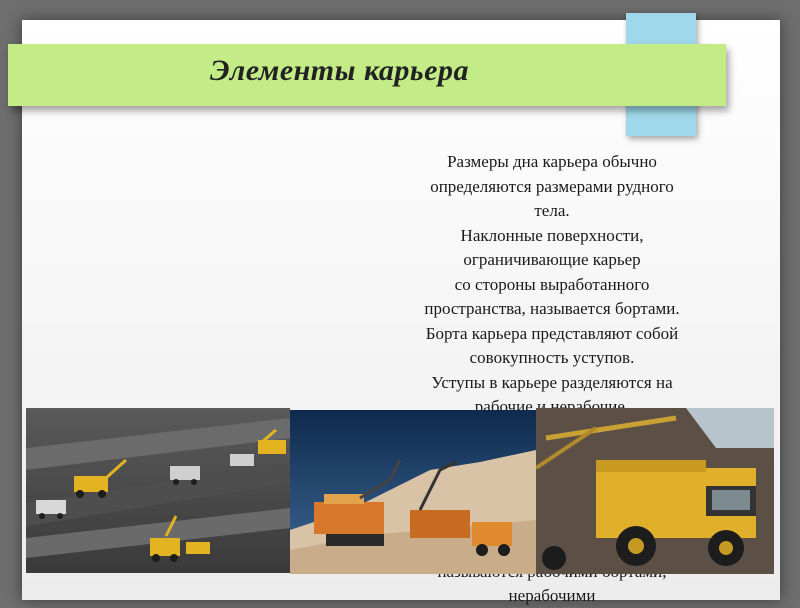  Describe the element at coordinates (552, 259) in the screenshot. I see `body-line: ограничивающие карьер` at that location.